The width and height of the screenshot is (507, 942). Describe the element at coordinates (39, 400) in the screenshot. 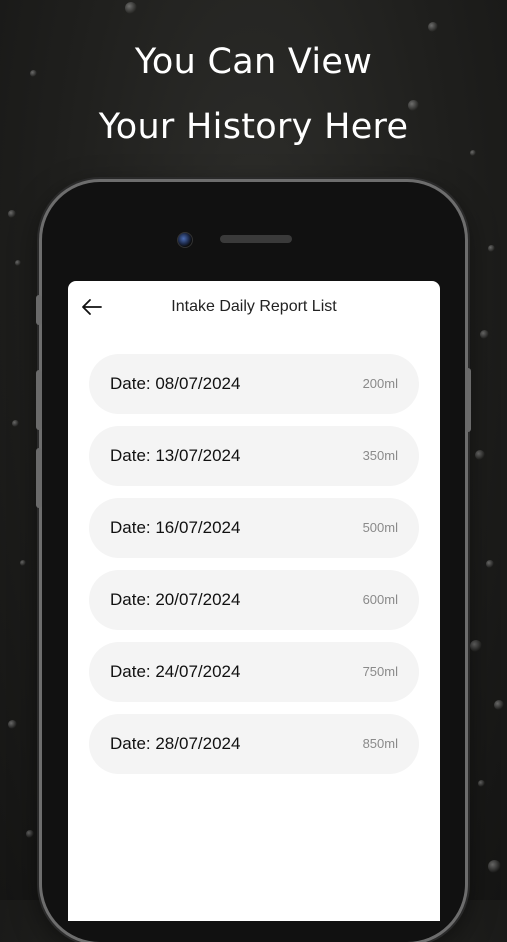

I see `phone-volume-up-button` at that location.